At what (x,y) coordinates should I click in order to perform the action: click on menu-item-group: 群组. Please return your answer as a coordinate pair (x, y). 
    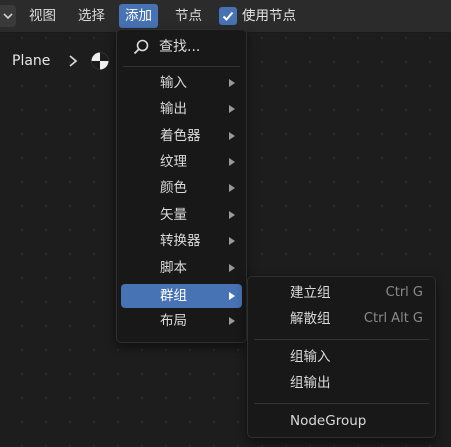
    Looking at the image, I should click on (181, 296).